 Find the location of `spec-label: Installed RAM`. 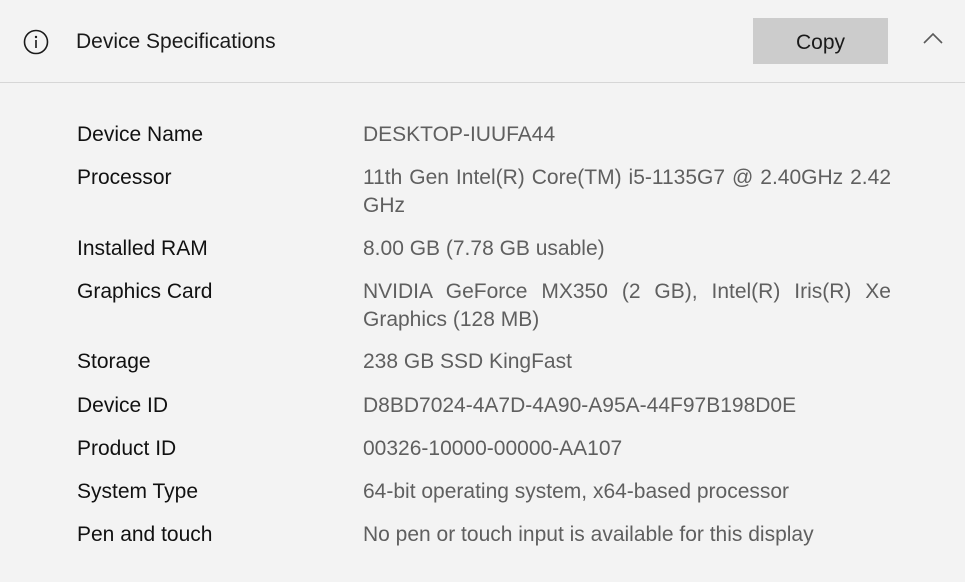

spec-label: Installed RAM is located at coordinates (142, 248).